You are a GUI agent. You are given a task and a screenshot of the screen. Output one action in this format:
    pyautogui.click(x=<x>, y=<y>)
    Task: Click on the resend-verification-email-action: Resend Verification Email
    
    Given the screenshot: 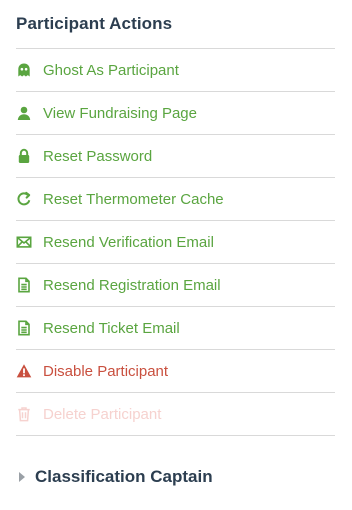 What is the action you would take?
    pyautogui.click(x=175, y=242)
    